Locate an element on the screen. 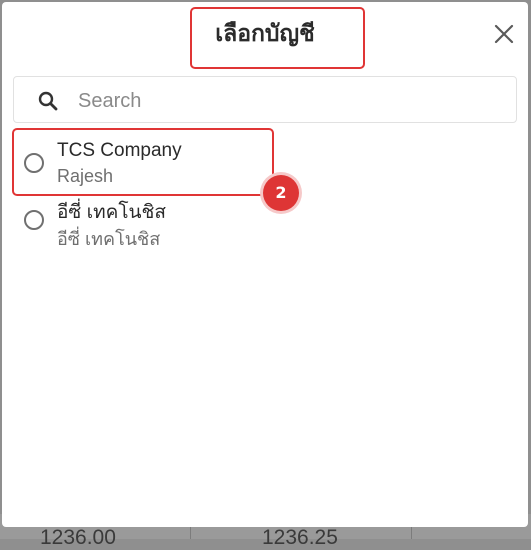 The image size is (531, 550). account-owner: อีซี่ เทคโนชิส is located at coordinates (109, 239).